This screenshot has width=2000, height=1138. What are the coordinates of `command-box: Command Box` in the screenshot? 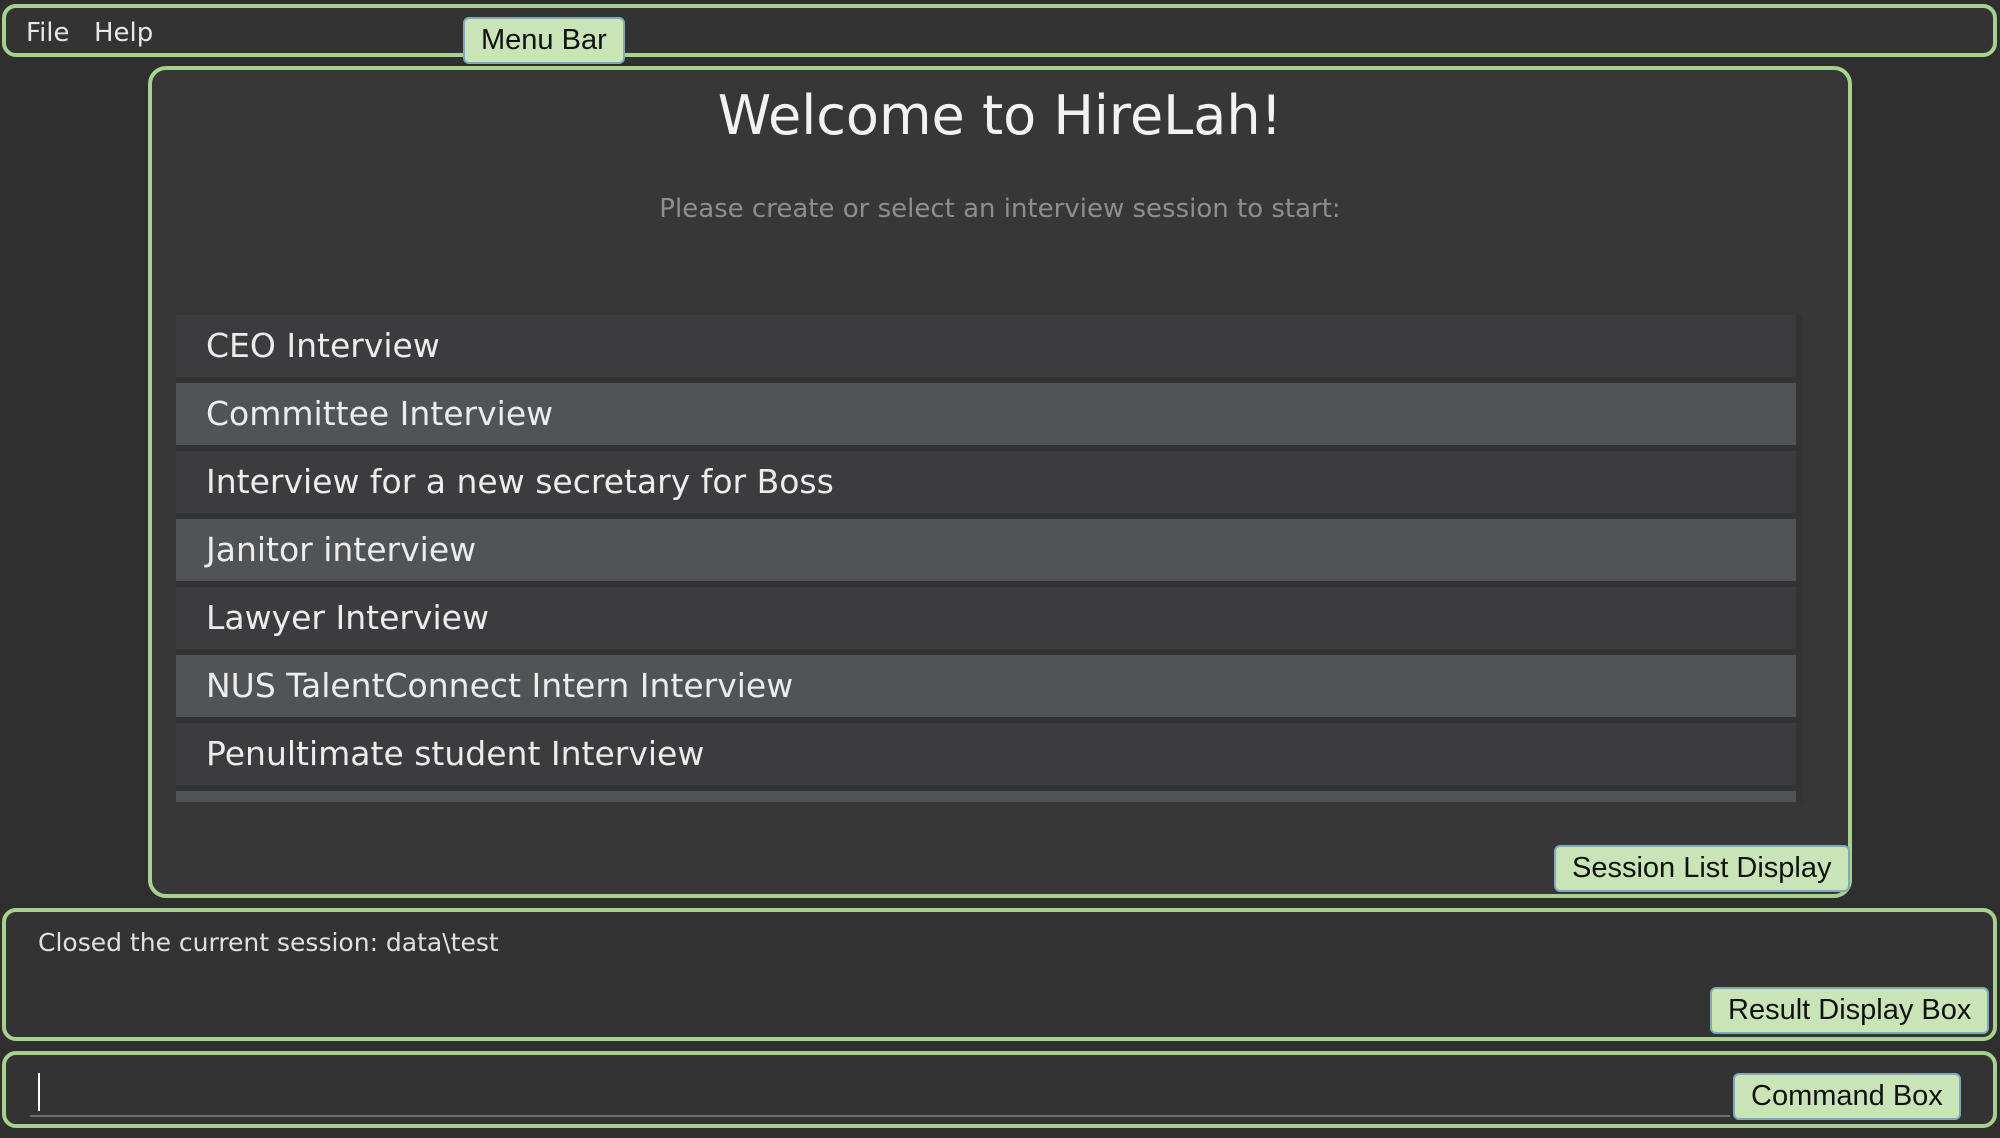 It's located at (999, 1089).